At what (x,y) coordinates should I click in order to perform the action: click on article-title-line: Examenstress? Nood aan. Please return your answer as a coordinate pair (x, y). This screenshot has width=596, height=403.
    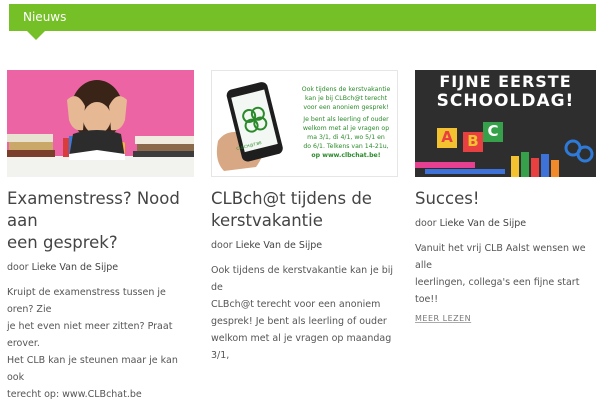
    Looking at the image, I should click on (100, 210).